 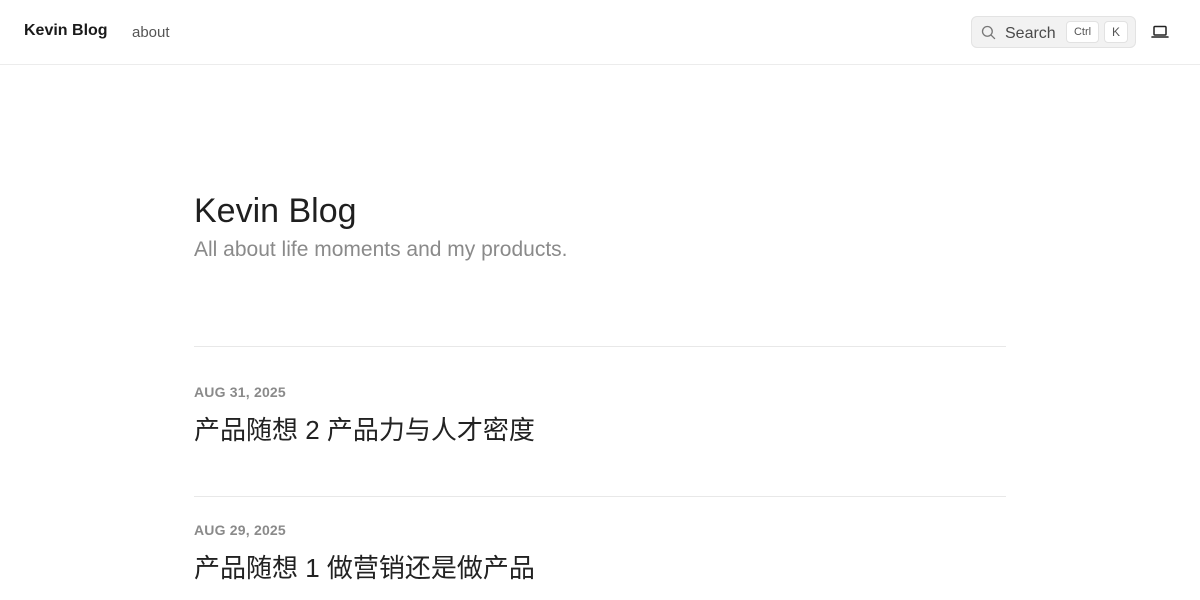 I want to click on post-date: AUG 29, 2025, so click(x=240, y=530).